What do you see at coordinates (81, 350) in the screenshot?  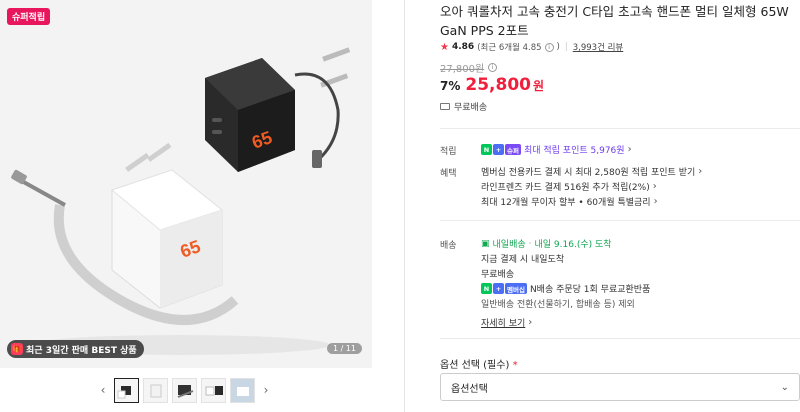 I see `best-seller-label: 최근 3일간 판매 BEST 상품` at bounding box center [81, 350].